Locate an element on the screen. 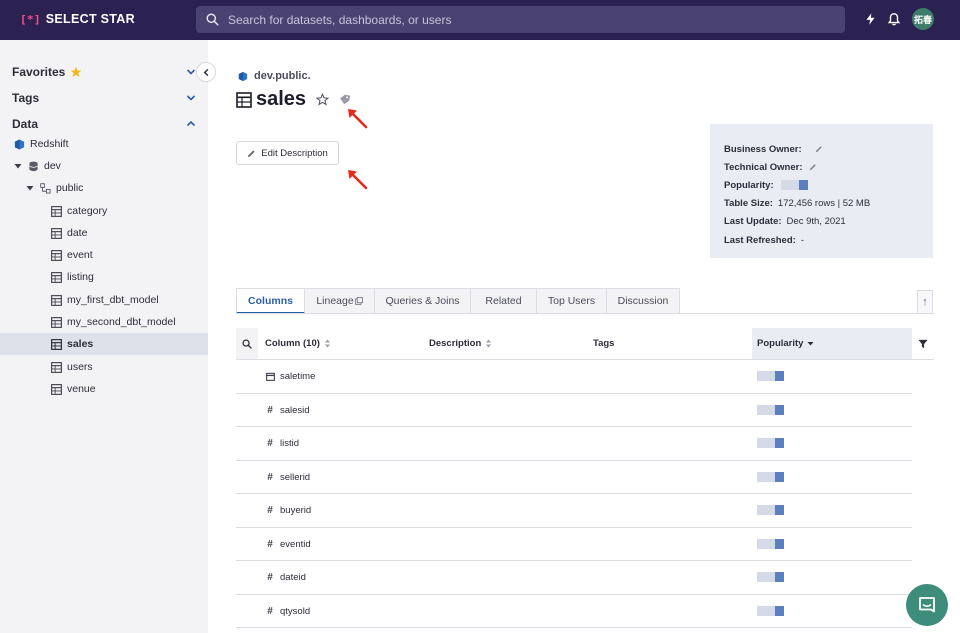  bell-icon is located at coordinates (894, 19).